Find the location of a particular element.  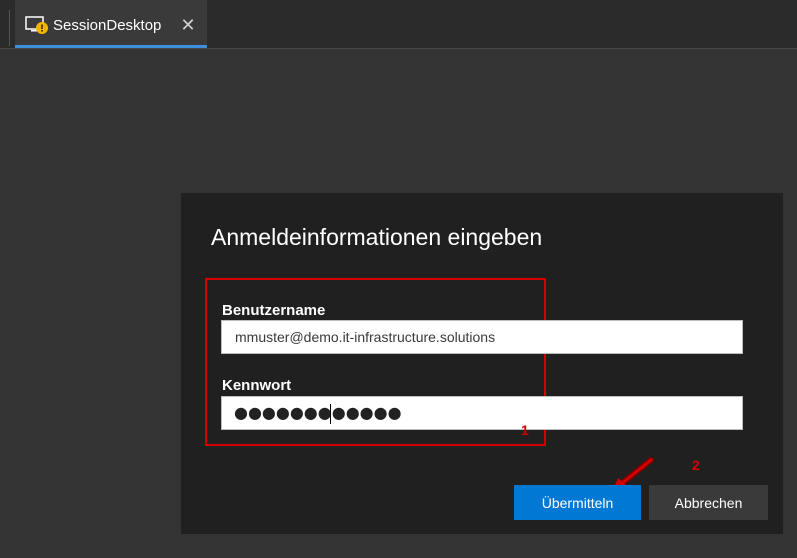

tab-session-desktop: SessionDesktop ✕ is located at coordinates (111, 24).